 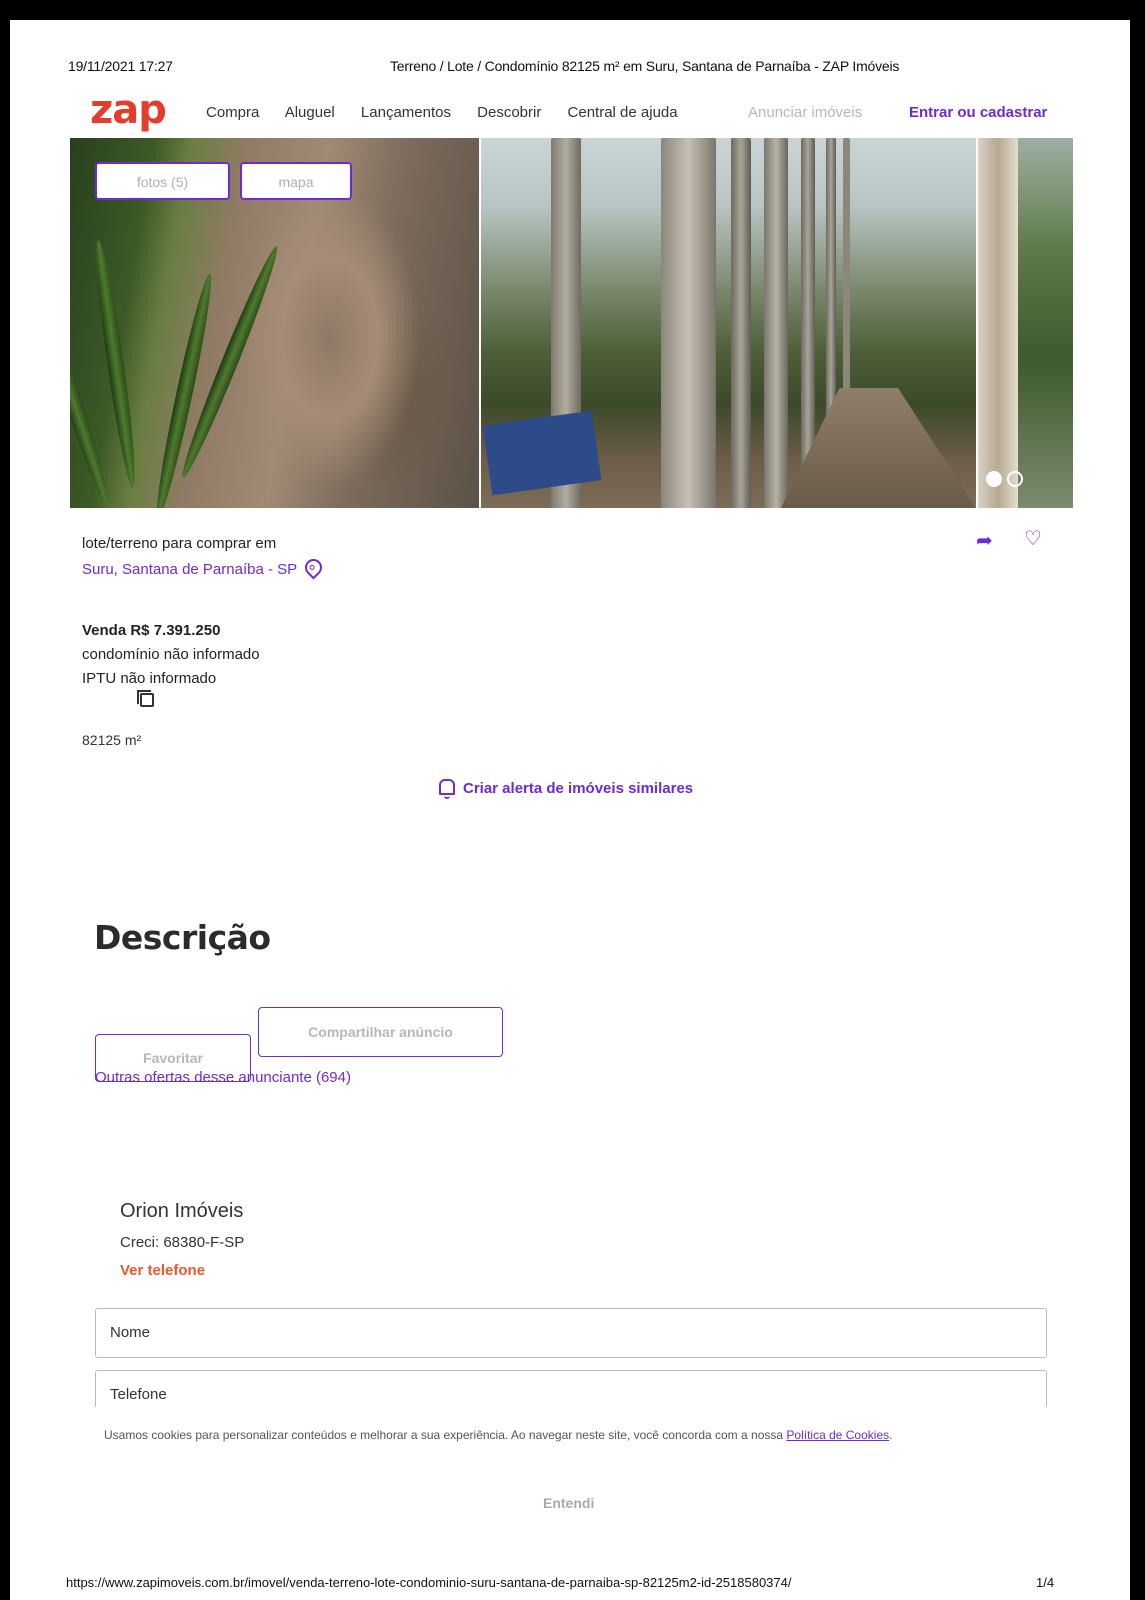 What do you see at coordinates (994, 479) in the screenshot?
I see `gallery-dot-active` at bounding box center [994, 479].